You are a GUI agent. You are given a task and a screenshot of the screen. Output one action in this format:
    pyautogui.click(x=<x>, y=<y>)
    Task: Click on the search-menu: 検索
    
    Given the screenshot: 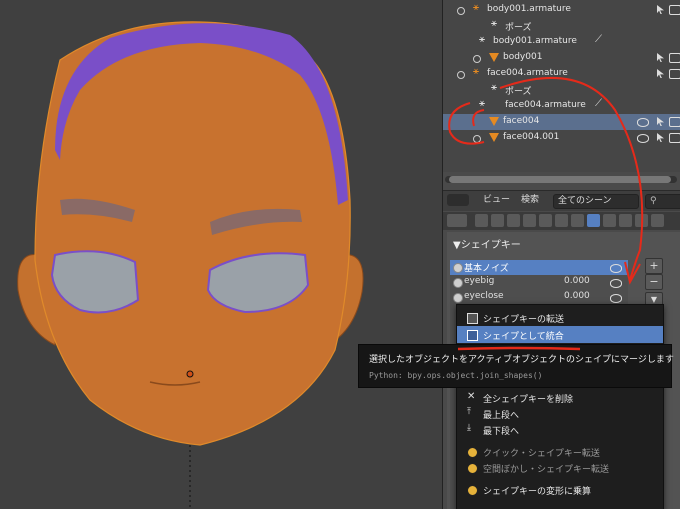 What is the action you would take?
    pyautogui.click(x=530, y=200)
    